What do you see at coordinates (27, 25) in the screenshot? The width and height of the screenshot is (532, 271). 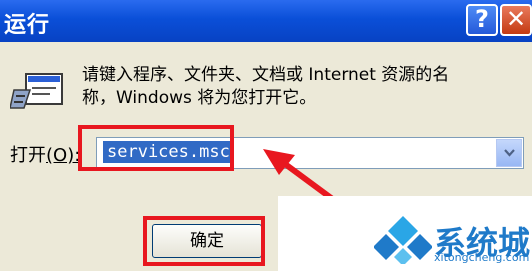 I see `window-title: 运行` at bounding box center [27, 25].